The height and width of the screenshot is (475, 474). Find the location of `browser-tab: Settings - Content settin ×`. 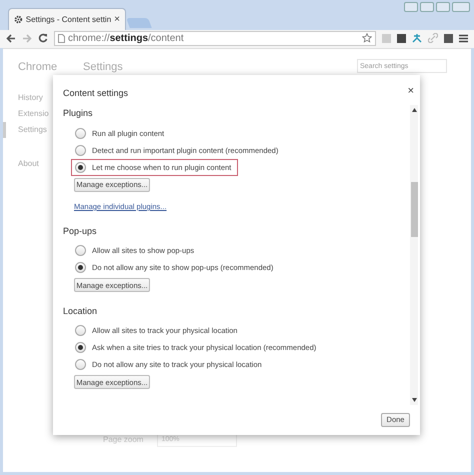

browser-tab: Settings - Content settin × is located at coordinates (67, 19).